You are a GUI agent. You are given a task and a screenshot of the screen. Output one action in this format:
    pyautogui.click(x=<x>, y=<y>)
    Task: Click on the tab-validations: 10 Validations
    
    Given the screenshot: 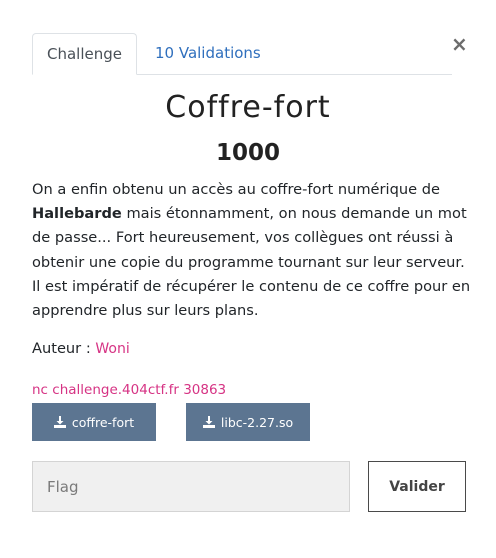 What is the action you would take?
    pyautogui.click(x=207, y=53)
    